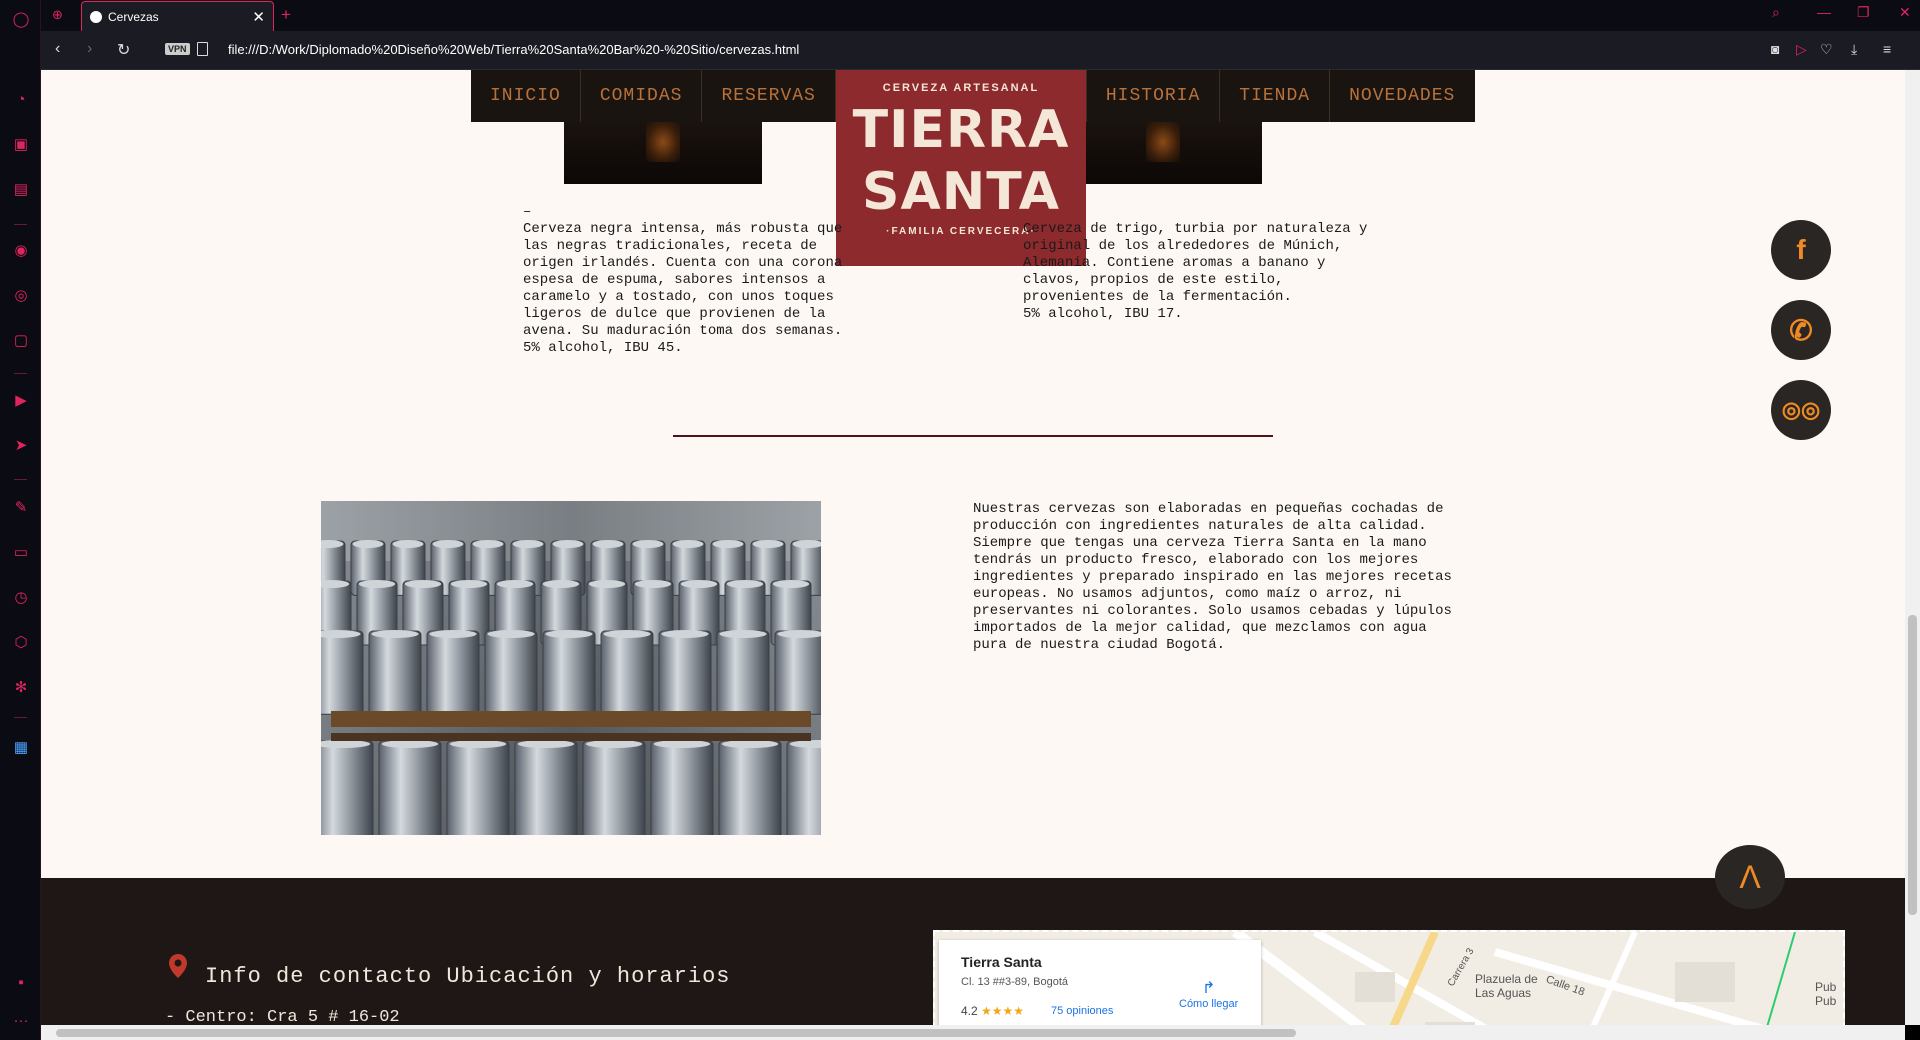 Image resolution: width=1920 pixels, height=1040 pixels. What do you see at coordinates (177, 49) in the screenshot?
I see `vpn-badge: VPN` at bounding box center [177, 49].